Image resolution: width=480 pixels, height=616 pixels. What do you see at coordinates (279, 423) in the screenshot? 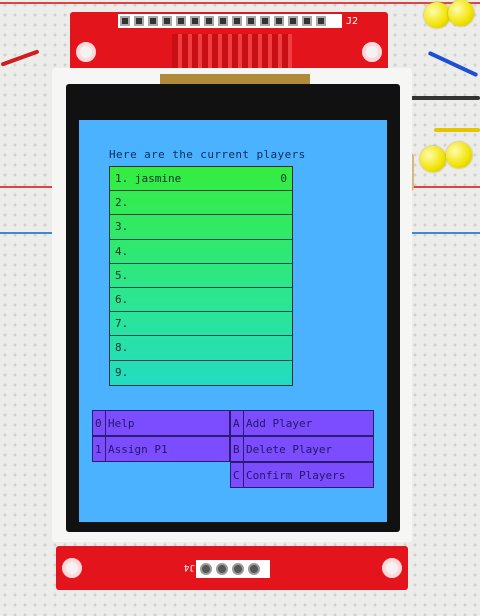
I see `menu-label: Add Player` at bounding box center [279, 423].